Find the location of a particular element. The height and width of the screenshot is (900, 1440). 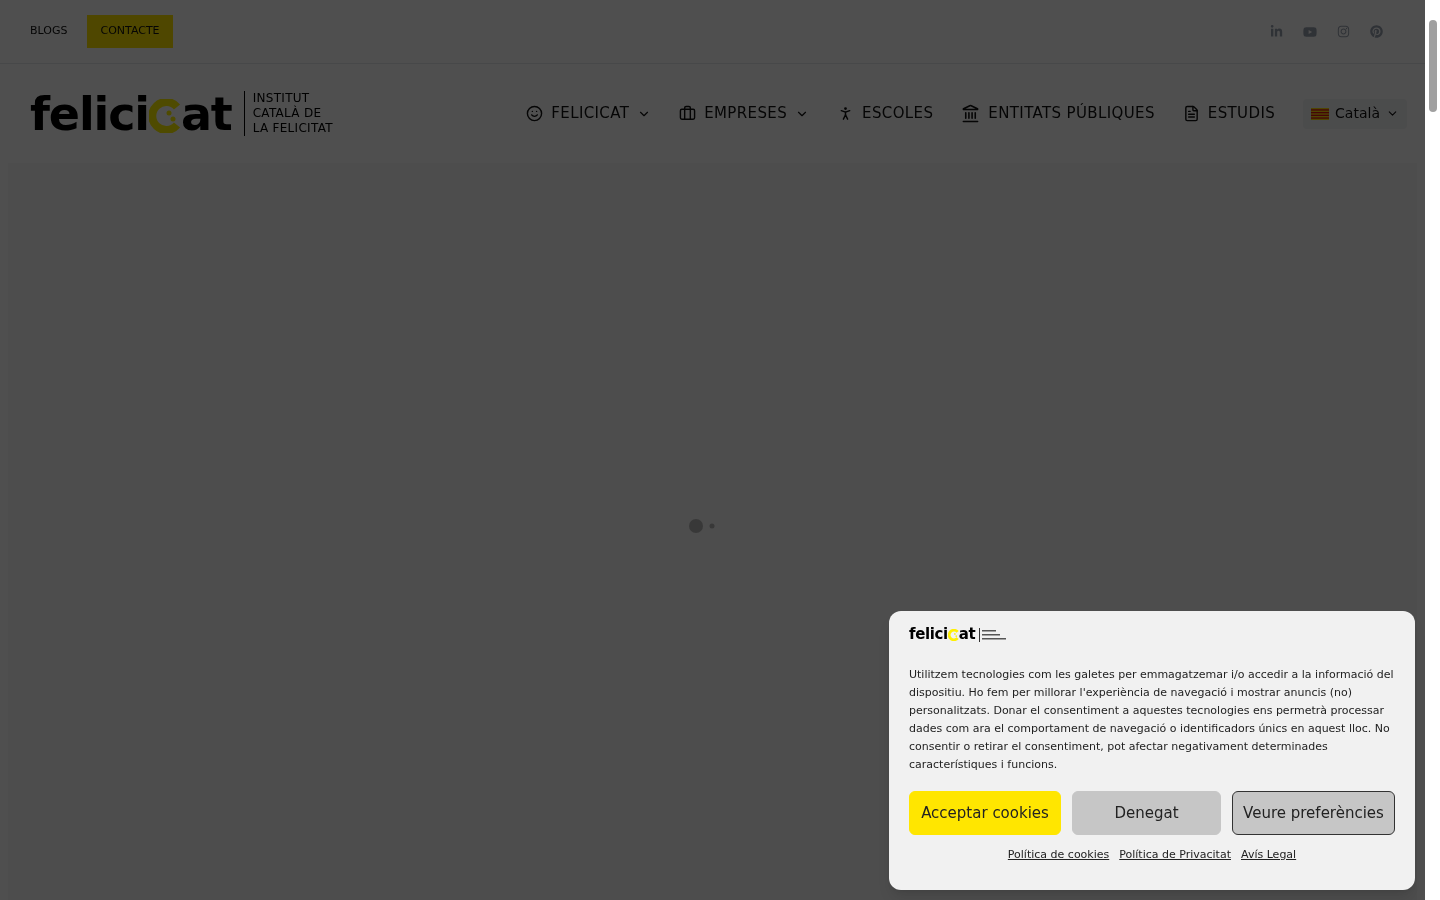

cookie-button: Acceptar cookies is located at coordinates (985, 813).